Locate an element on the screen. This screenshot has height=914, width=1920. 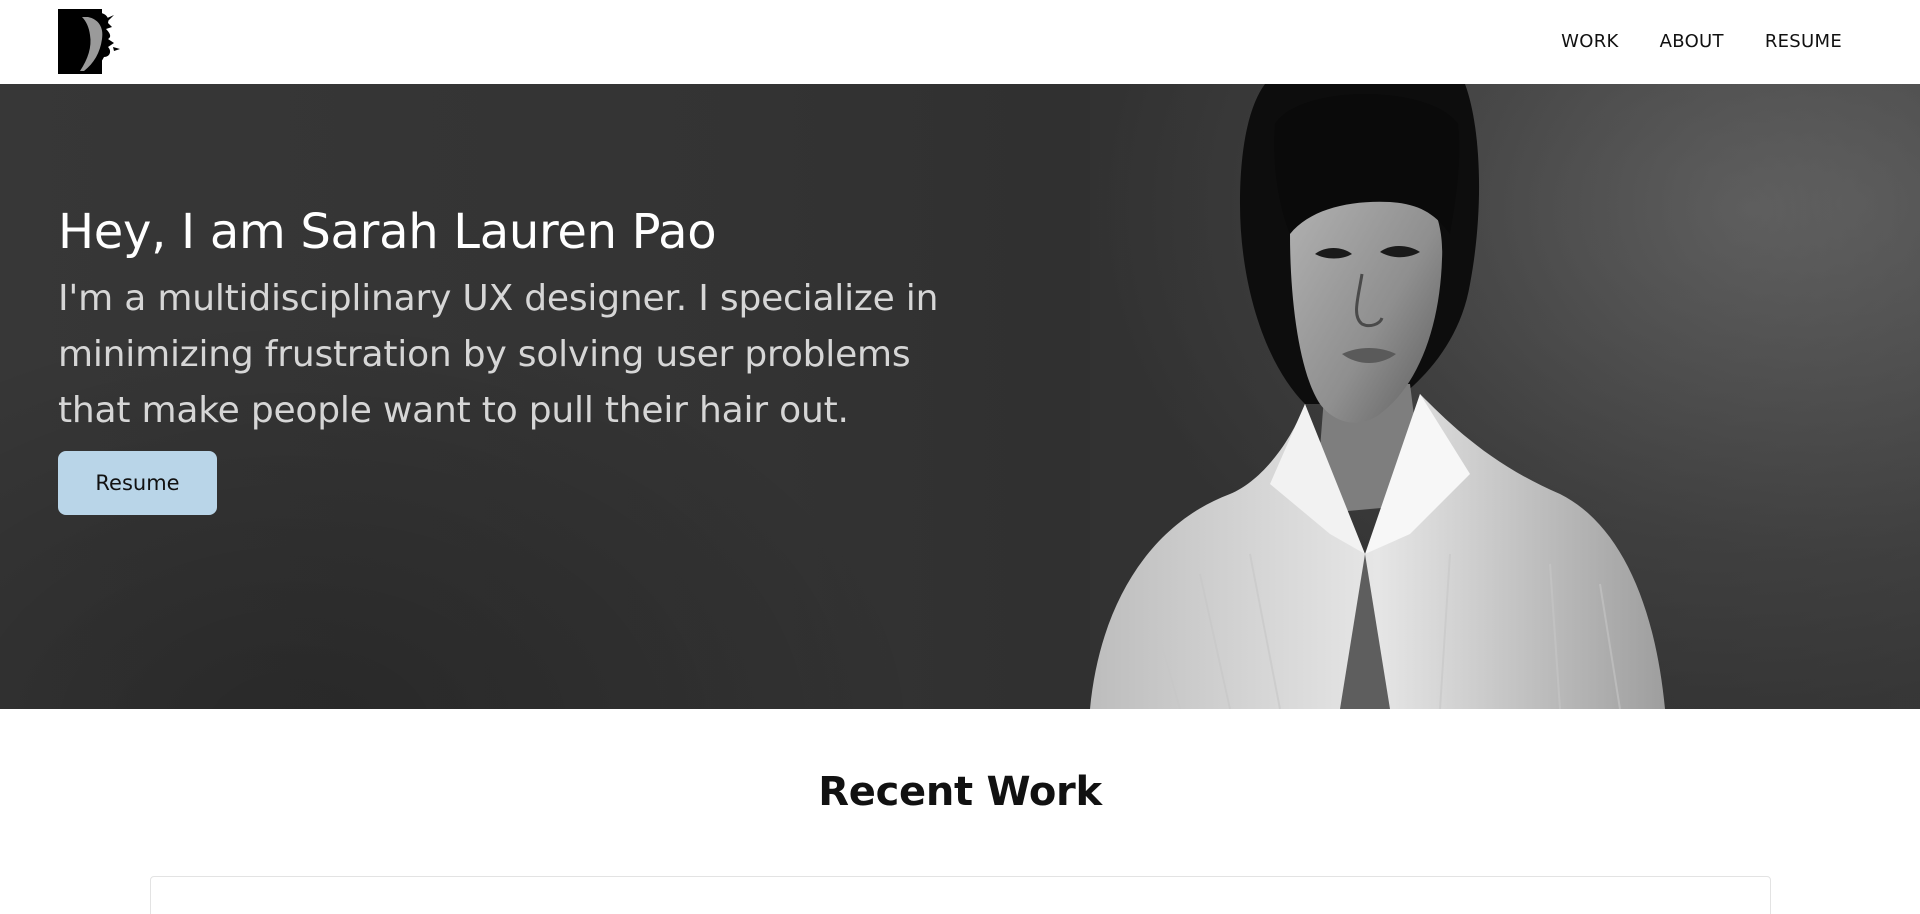
resume-button: Resume is located at coordinates (137, 483).